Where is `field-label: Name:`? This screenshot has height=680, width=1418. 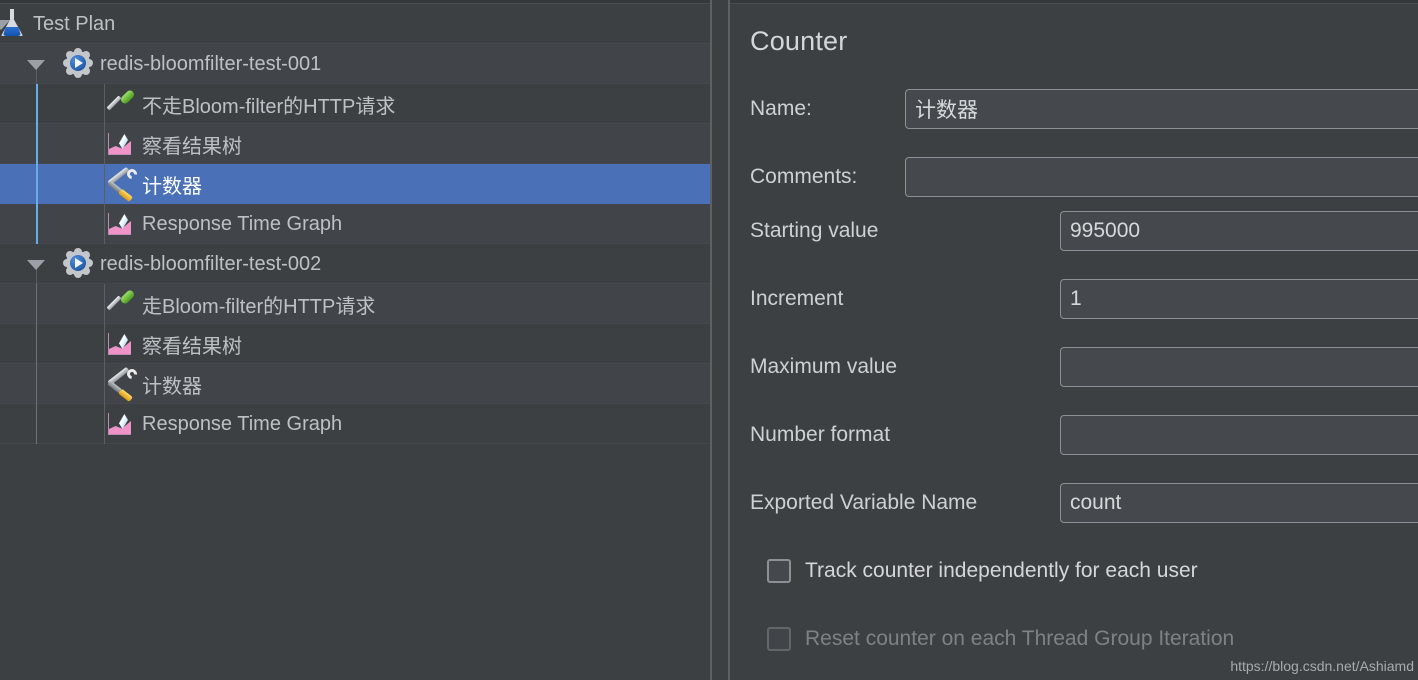
field-label: Name: is located at coordinates (781, 108).